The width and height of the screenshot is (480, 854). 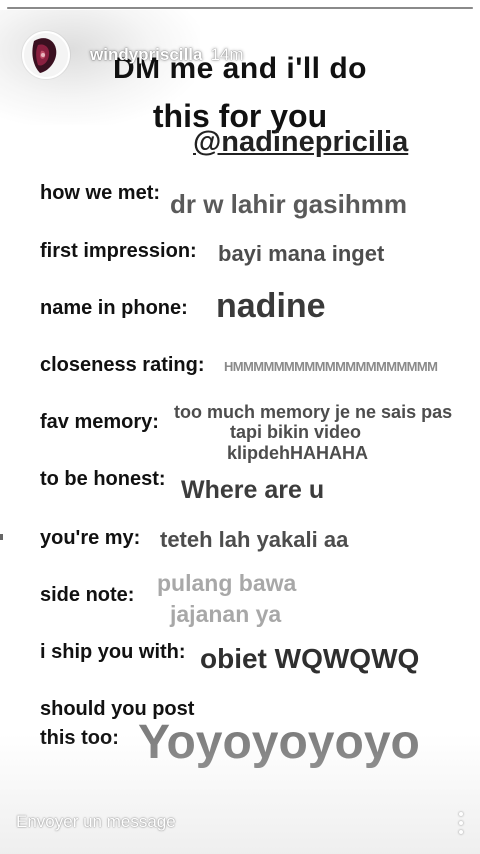 What do you see at coordinates (298, 453) in the screenshot?
I see `answer-fav-memory-line-3: klipdehHAHAHA` at bounding box center [298, 453].